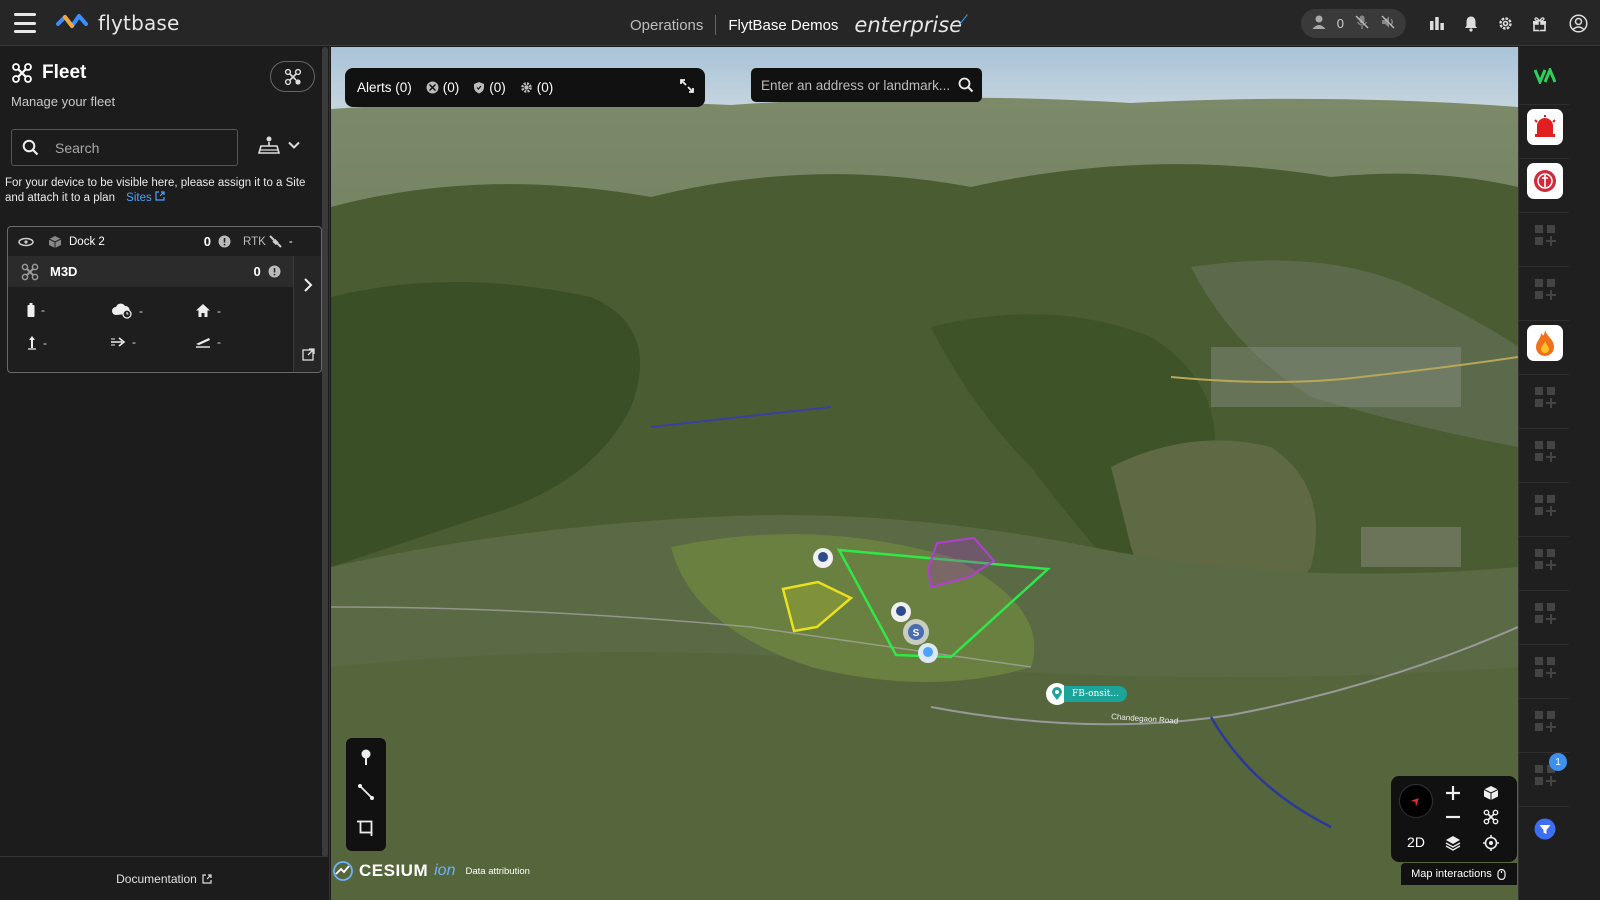 The image size is (1600, 900). I want to click on data-attribution-link: Data attribution, so click(497, 871).